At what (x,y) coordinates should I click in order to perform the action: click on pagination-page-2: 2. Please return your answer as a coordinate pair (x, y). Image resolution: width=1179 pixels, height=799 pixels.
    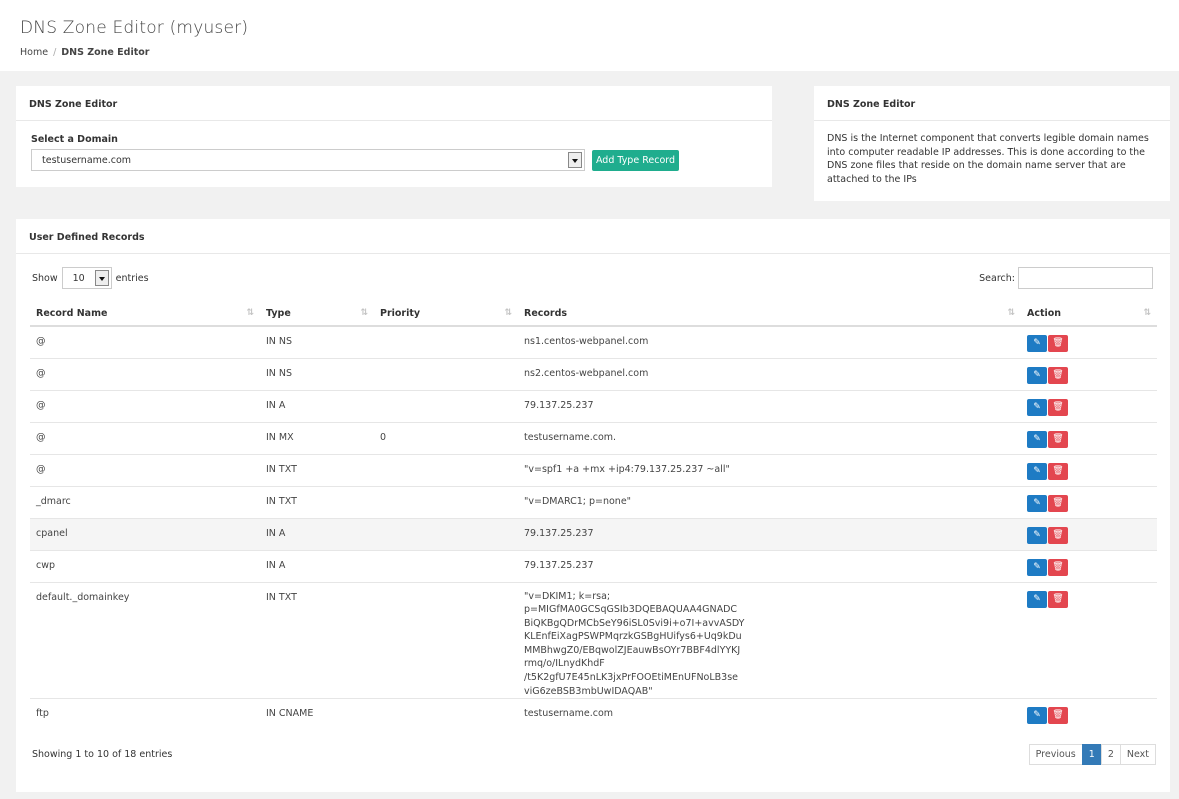
    Looking at the image, I should click on (1110, 754).